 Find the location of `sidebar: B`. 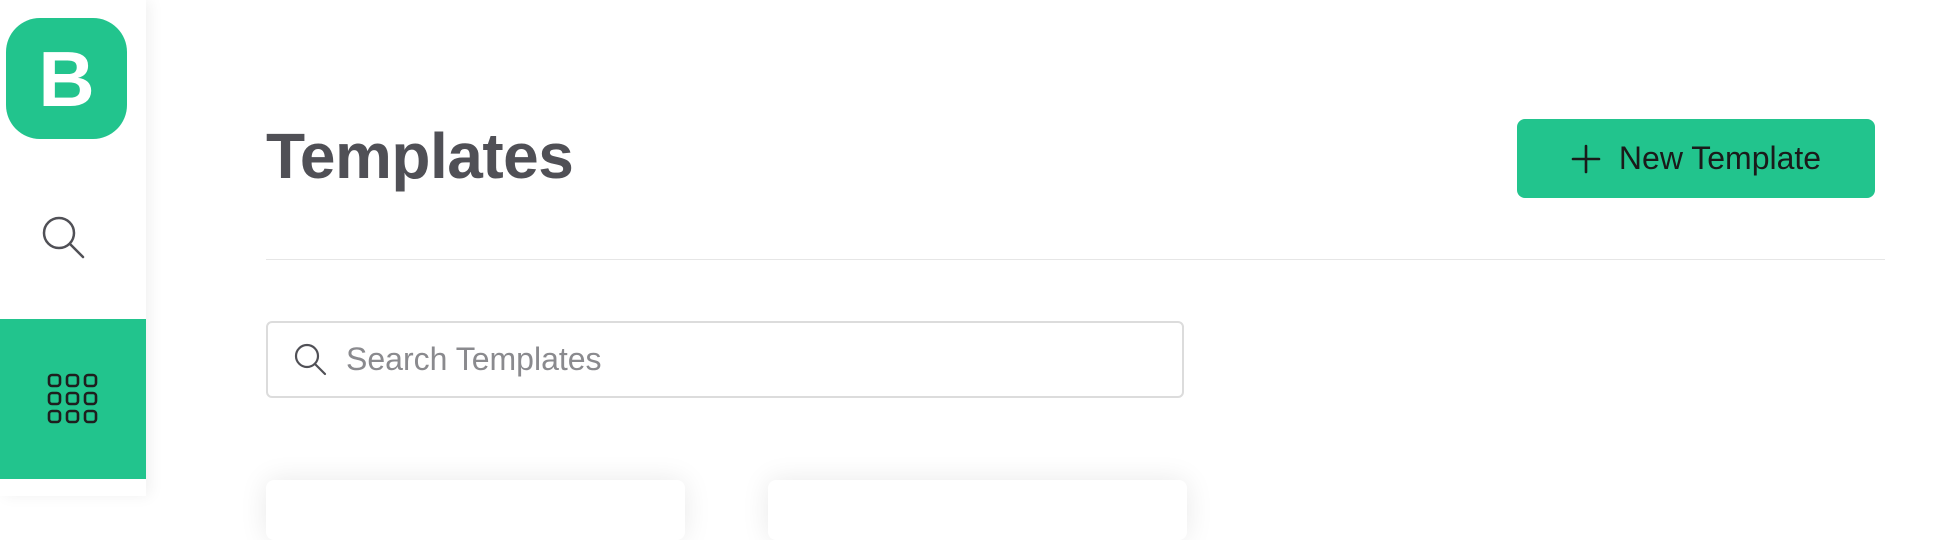

sidebar: B is located at coordinates (73, 248).